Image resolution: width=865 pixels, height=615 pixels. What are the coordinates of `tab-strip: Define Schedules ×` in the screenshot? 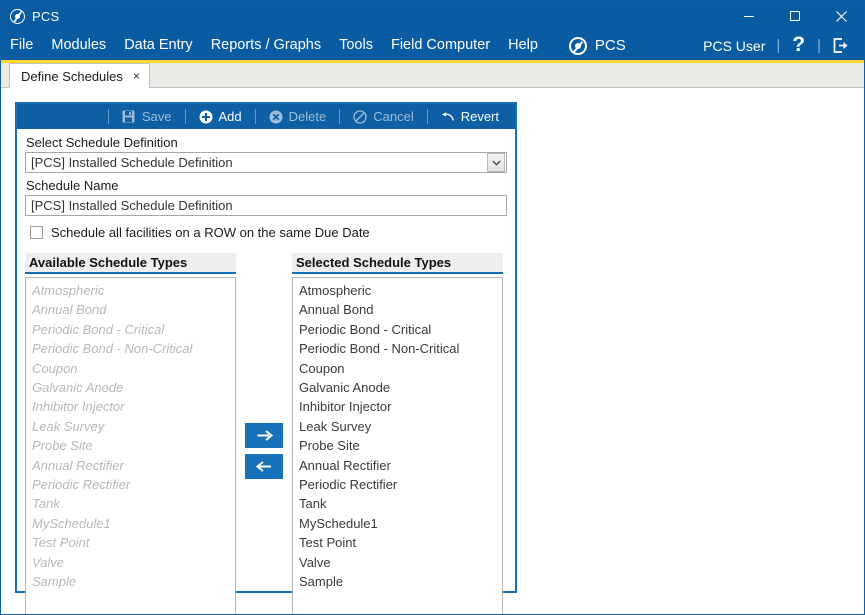 It's located at (432, 75).